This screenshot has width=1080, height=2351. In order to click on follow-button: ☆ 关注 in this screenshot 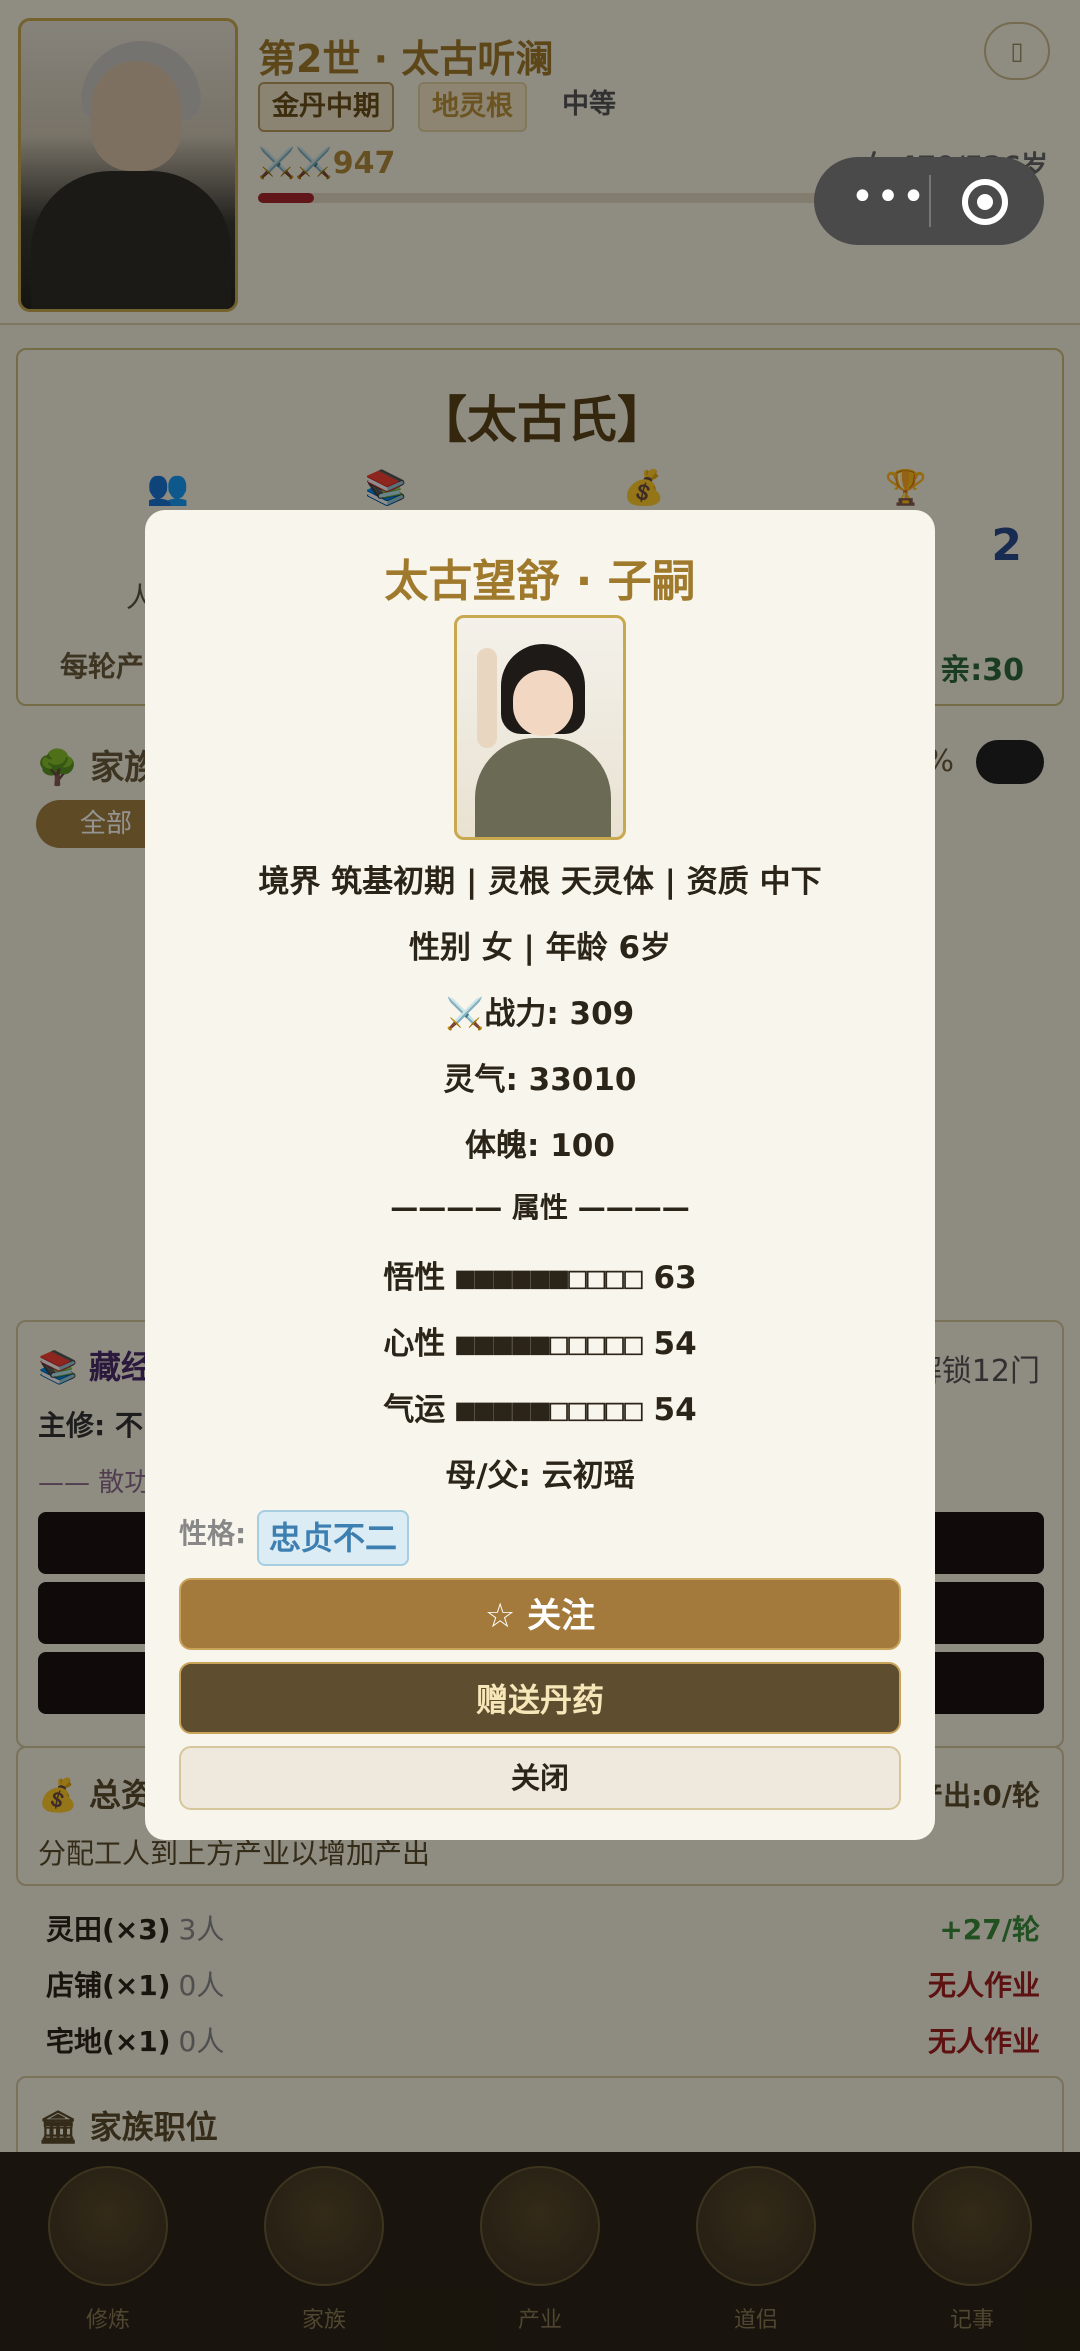, I will do `click(540, 1614)`.